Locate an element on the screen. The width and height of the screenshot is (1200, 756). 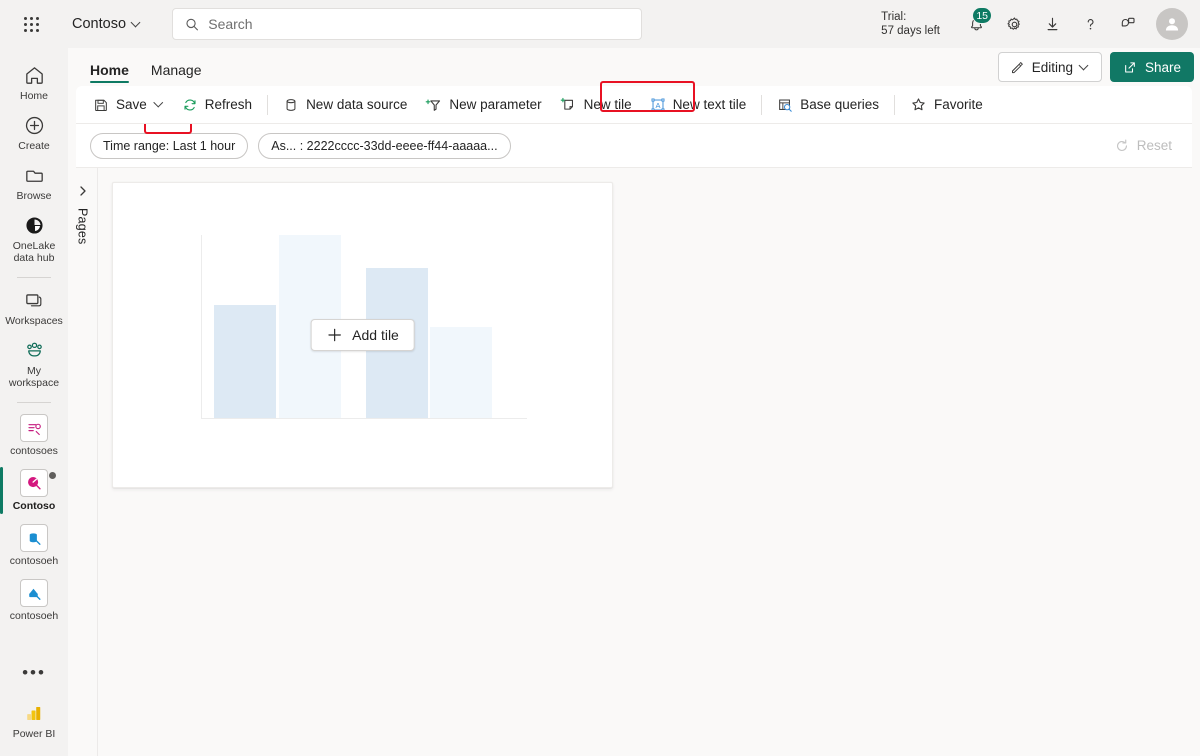
tab-home: Home is located at coordinates (109, 71).